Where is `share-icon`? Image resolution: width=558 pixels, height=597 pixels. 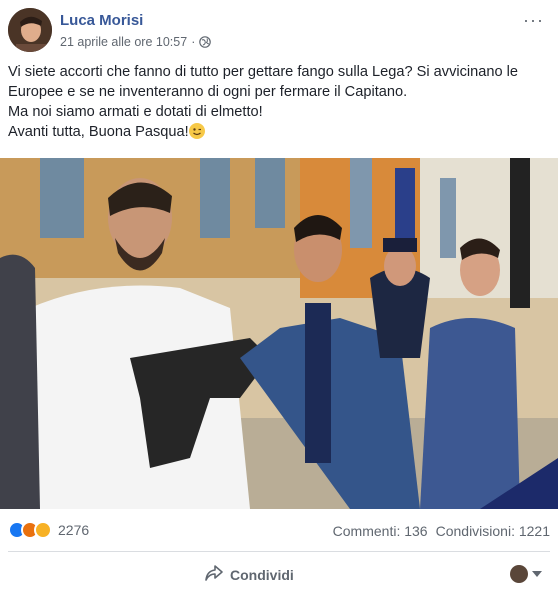 share-icon is located at coordinates (214, 574).